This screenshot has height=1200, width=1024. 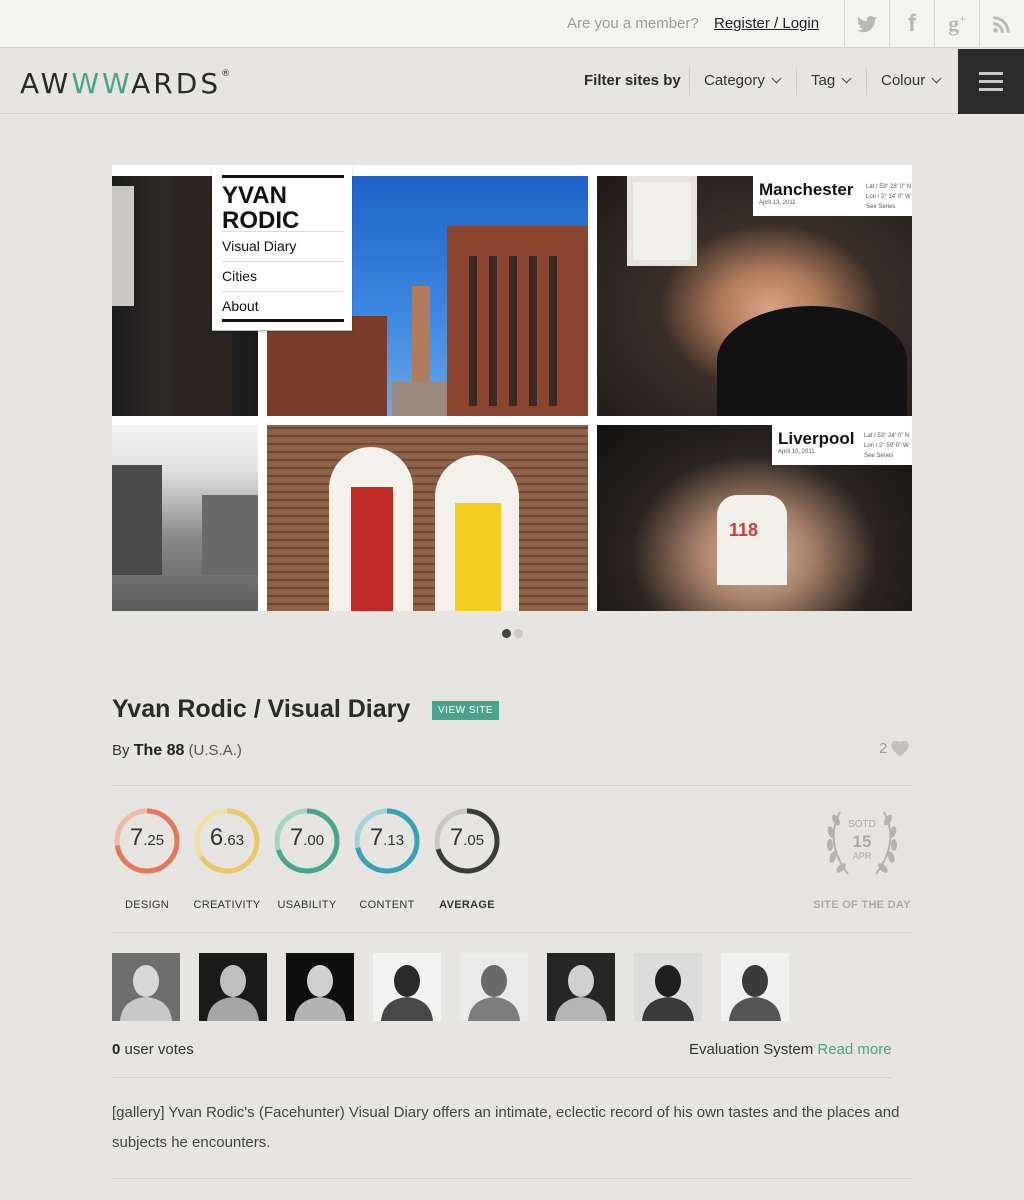 What do you see at coordinates (147, 837) in the screenshot?
I see `score-value: 7.25` at bounding box center [147, 837].